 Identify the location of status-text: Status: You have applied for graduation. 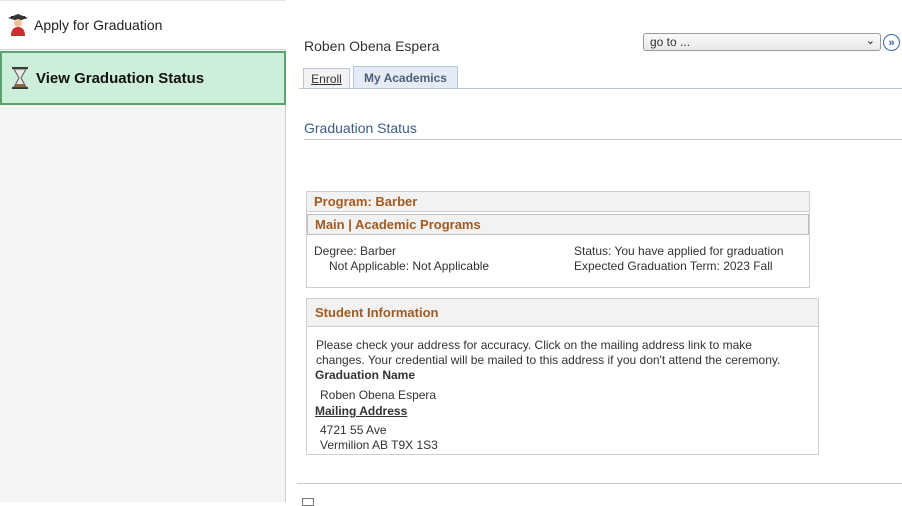
(679, 251).